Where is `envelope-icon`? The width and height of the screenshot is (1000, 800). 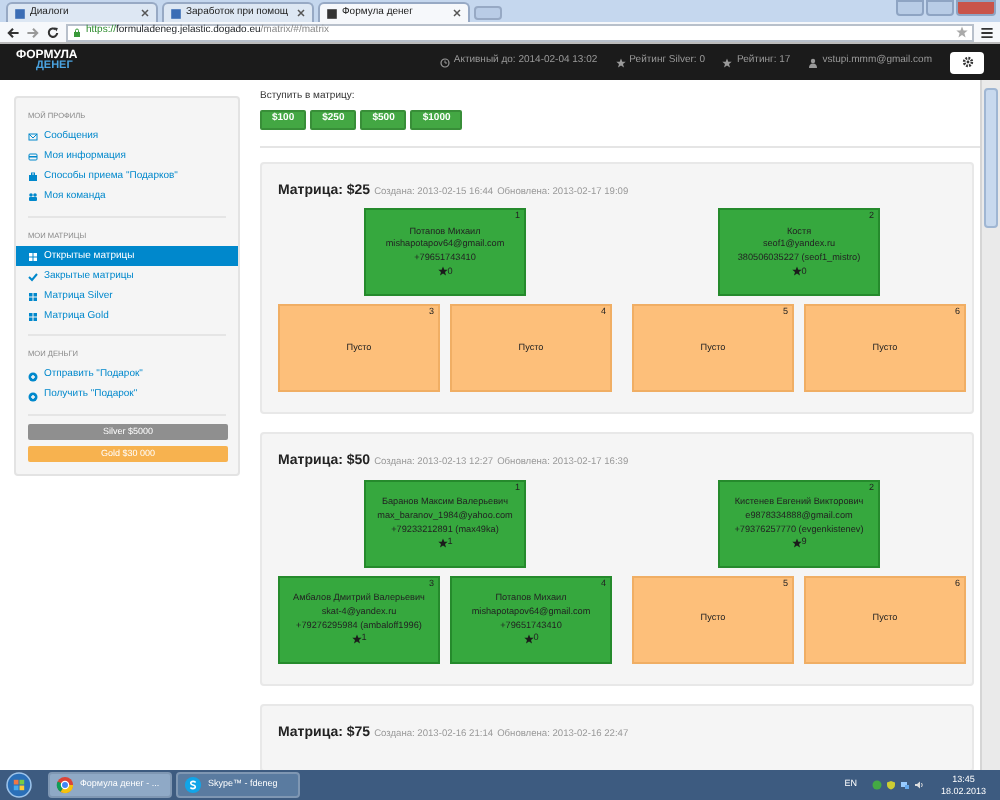
envelope-icon is located at coordinates (33, 137).